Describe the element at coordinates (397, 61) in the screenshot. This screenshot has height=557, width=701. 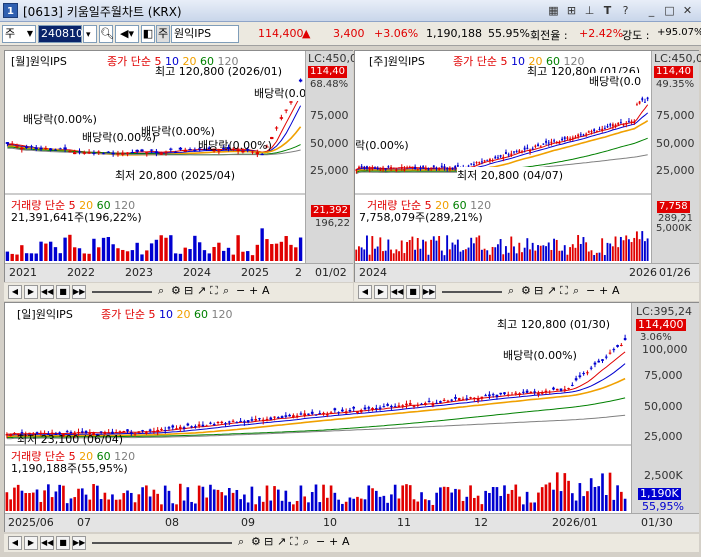
I see `weekly-title: [주]원익IPS` at that location.